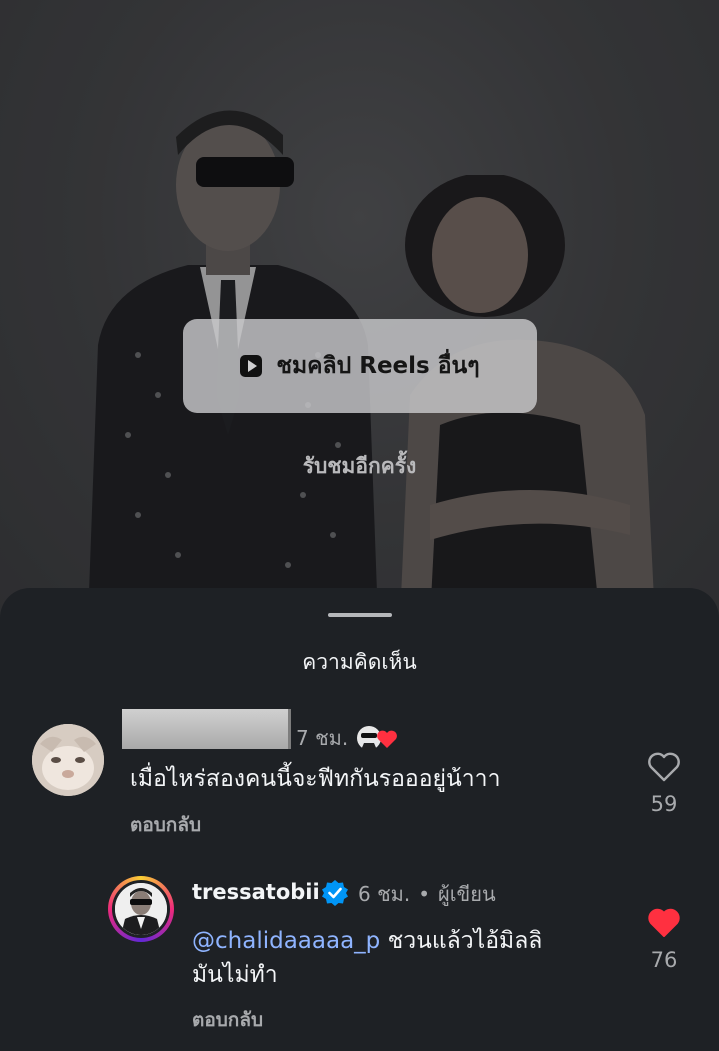 Image resolution: width=719 pixels, height=1051 pixels. What do you see at coordinates (335, 893) in the screenshot?
I see `verified-badge-icon` at bounding box center [335, 893].